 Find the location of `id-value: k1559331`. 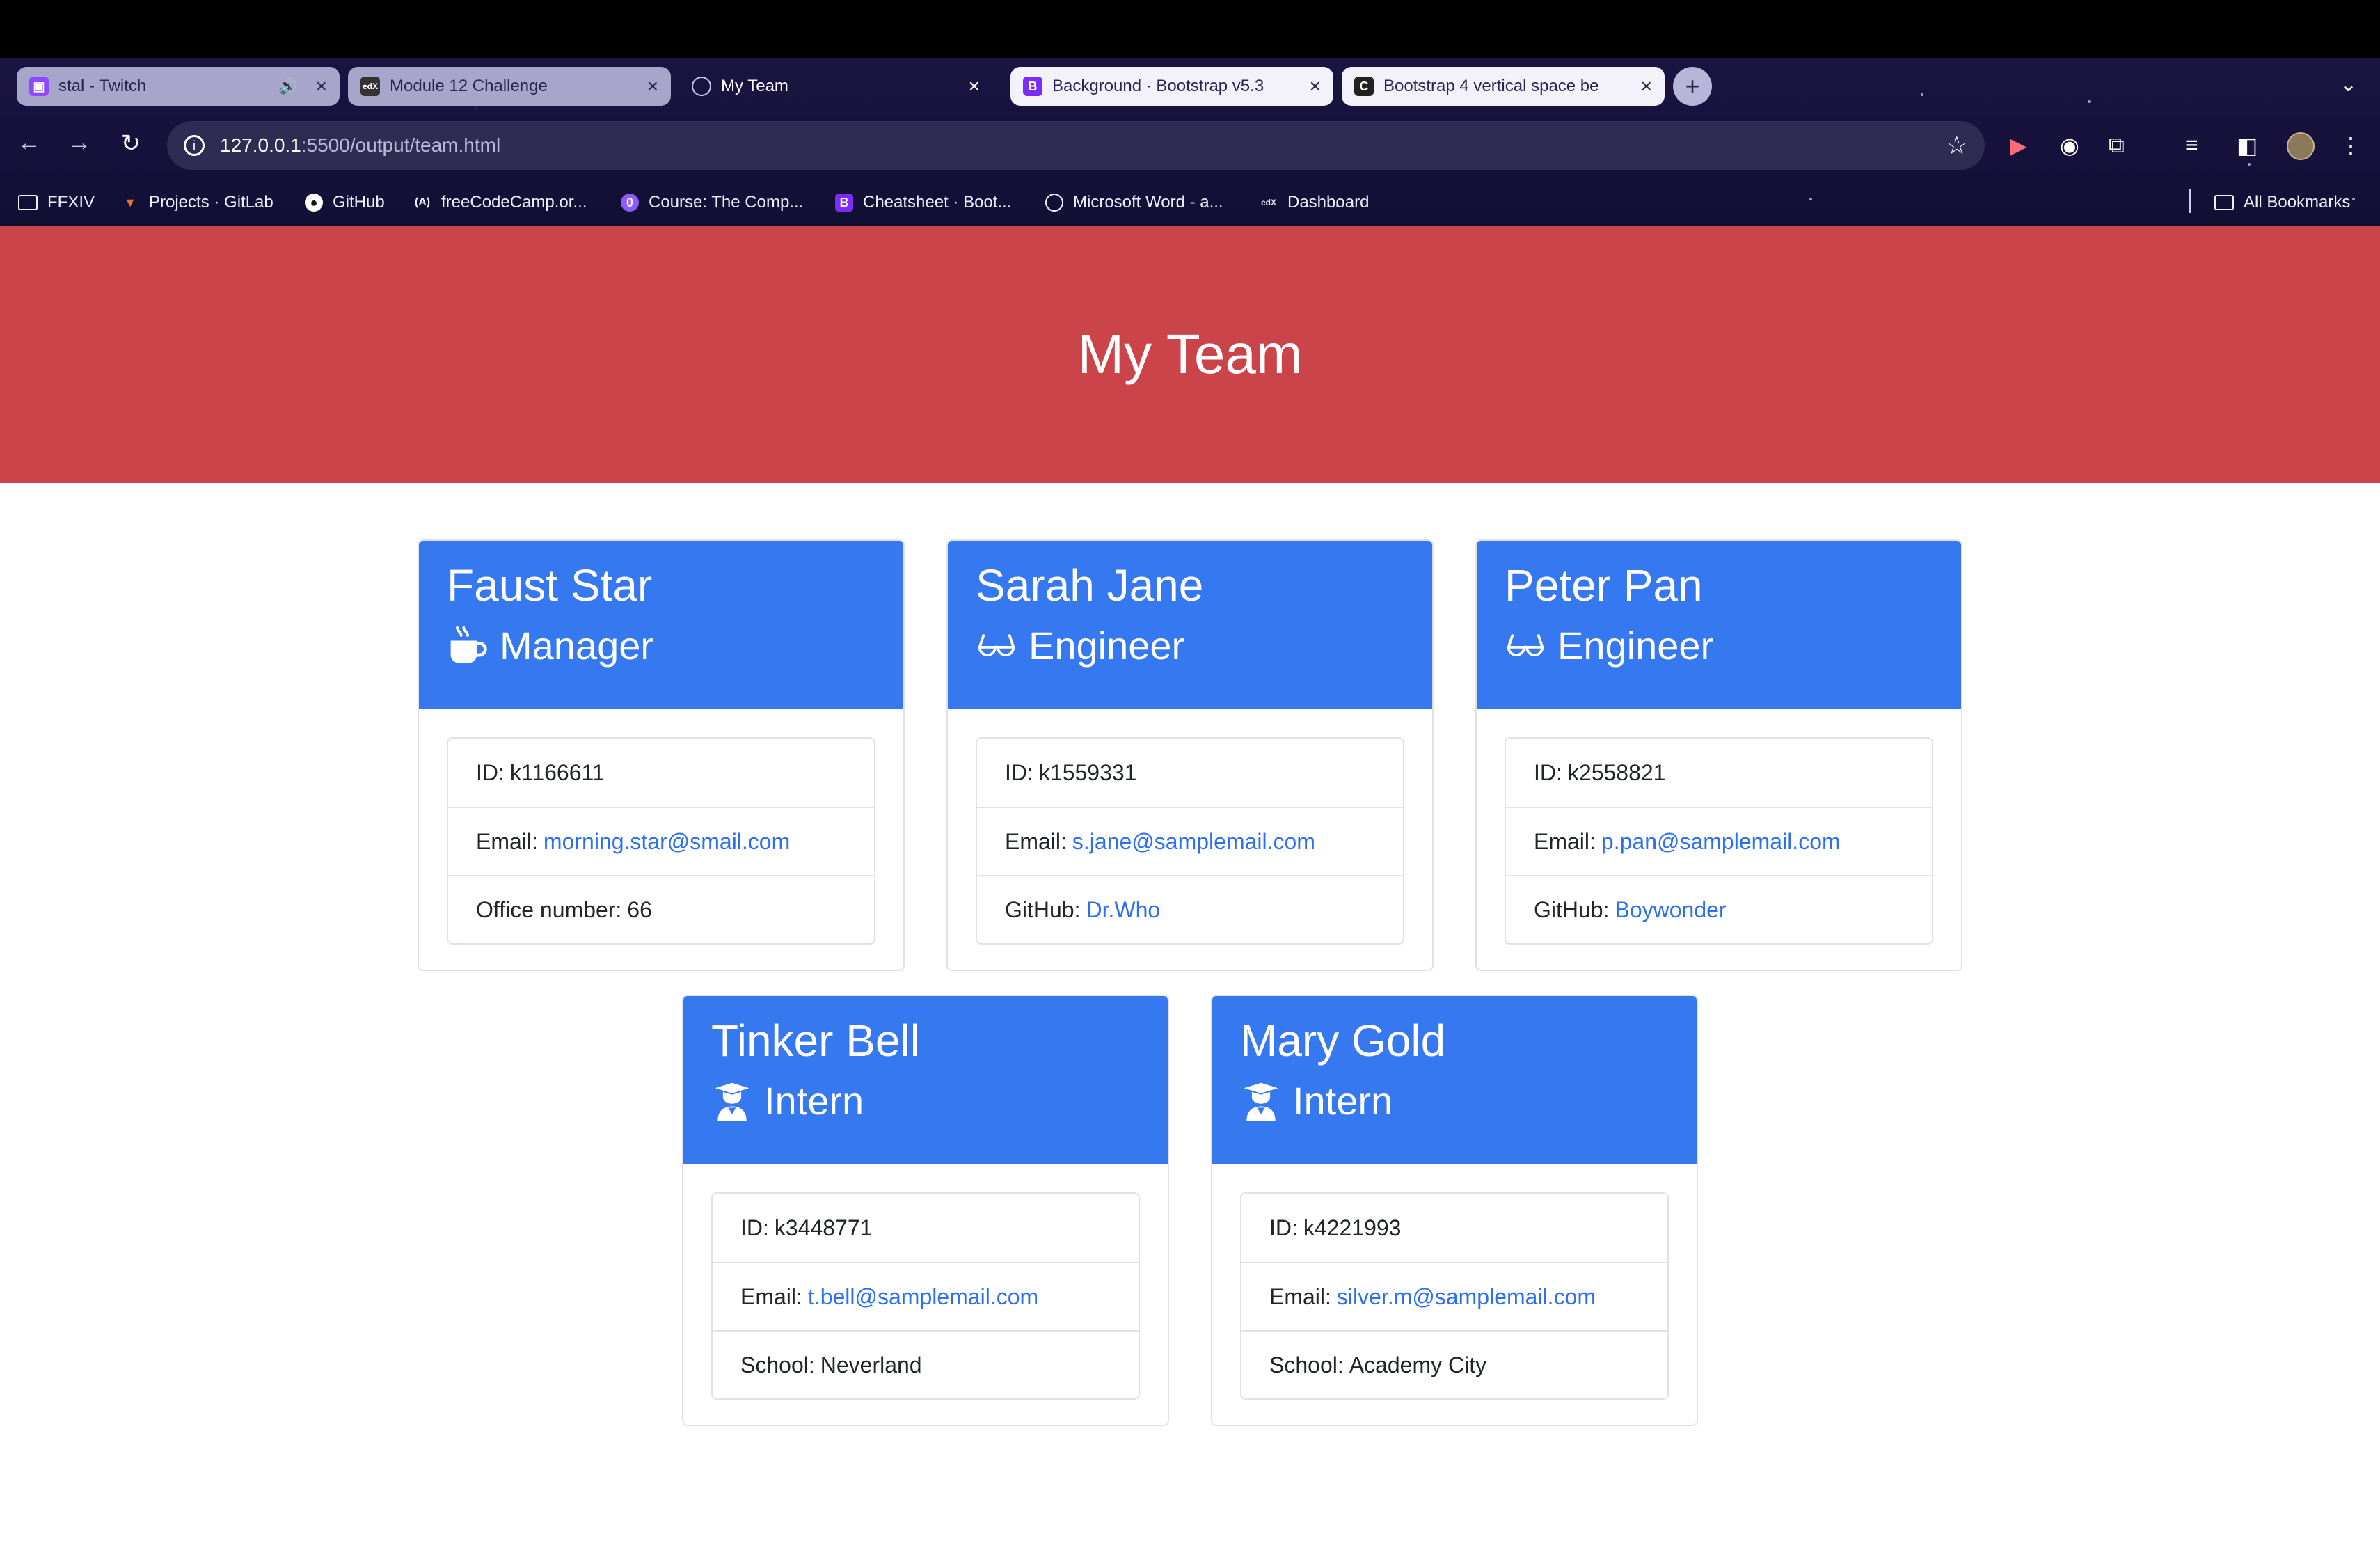

id-value: k1559331 is located at coordinates (1087, 772).